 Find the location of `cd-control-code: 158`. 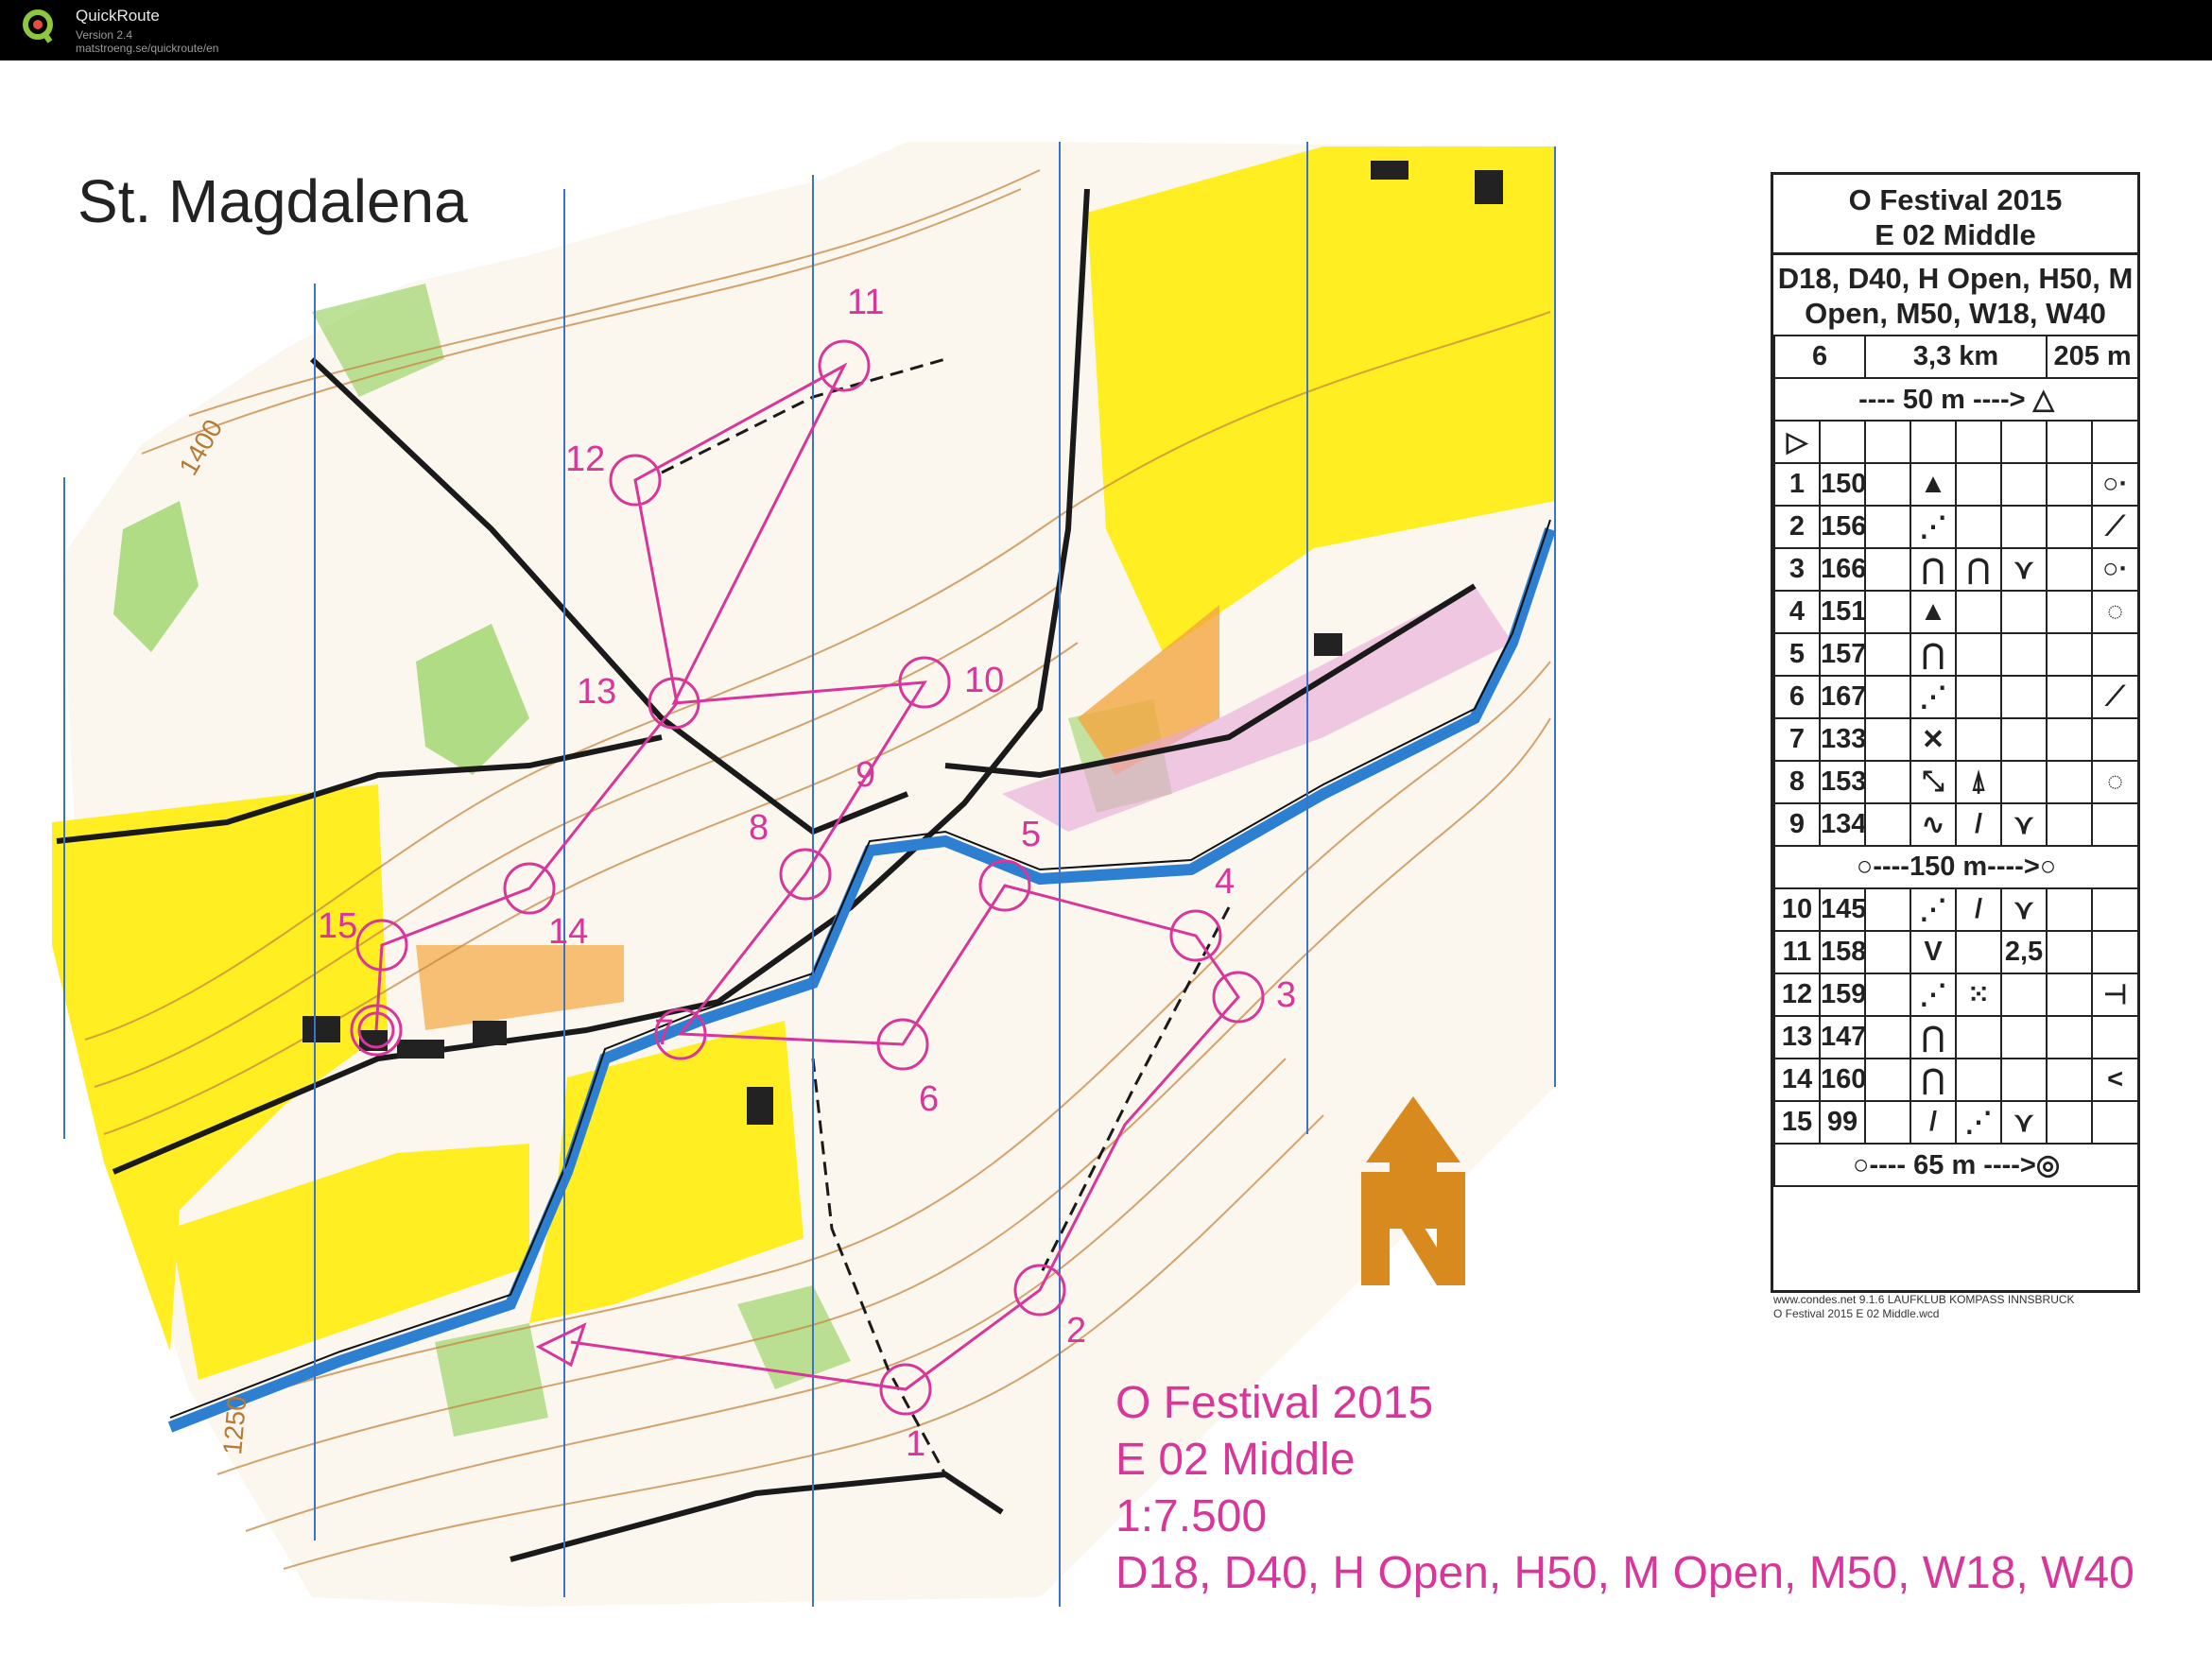

cd-control-code: 158 is located at coordinates (1842, 952).